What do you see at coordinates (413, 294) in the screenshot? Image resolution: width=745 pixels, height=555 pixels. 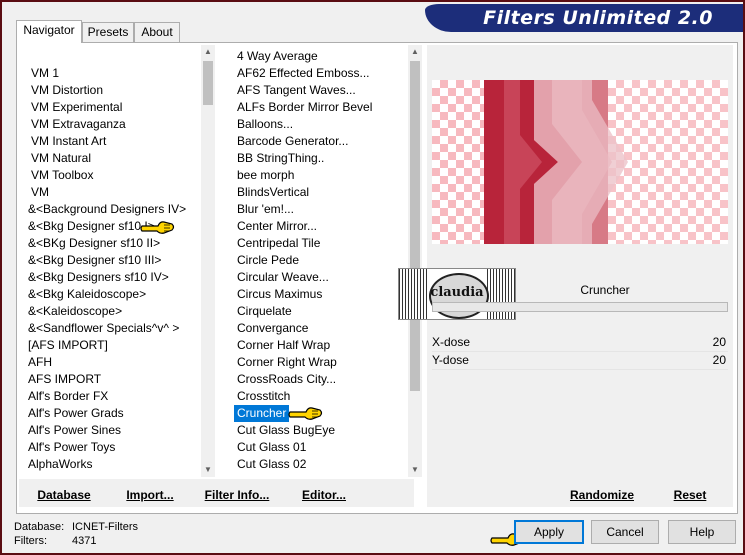 I see `watermark-stripes` at bounding box center [413, 294].